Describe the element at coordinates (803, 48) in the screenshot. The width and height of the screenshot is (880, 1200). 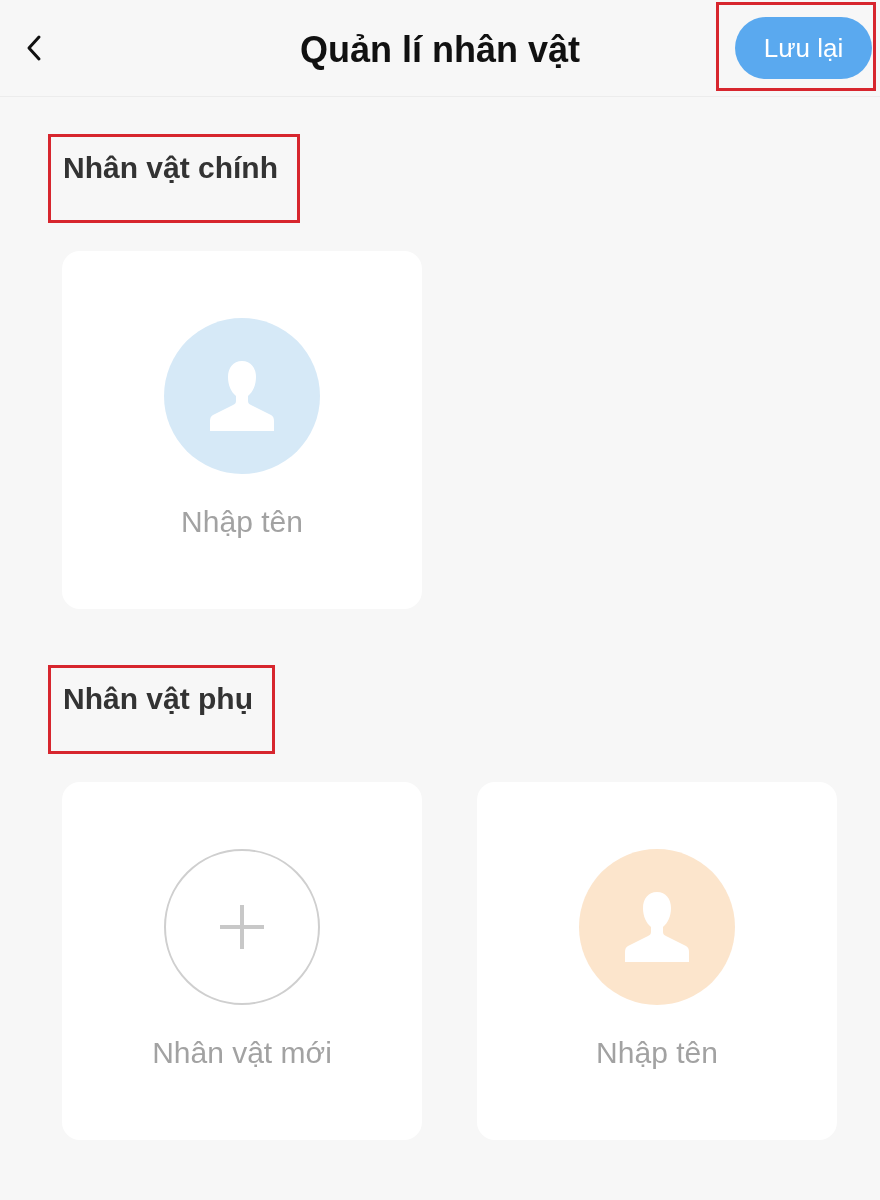
I see `save-button: Lưu lại` at that location.